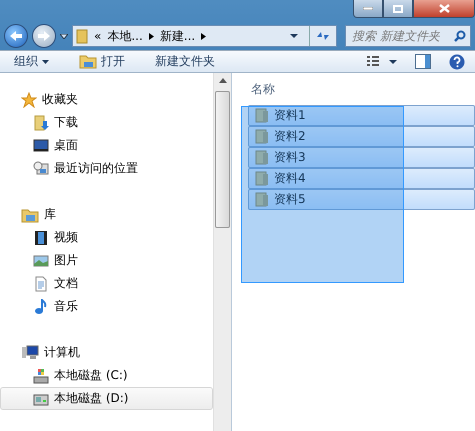  I want to click on nav-item: 视频, so click(106, 237).